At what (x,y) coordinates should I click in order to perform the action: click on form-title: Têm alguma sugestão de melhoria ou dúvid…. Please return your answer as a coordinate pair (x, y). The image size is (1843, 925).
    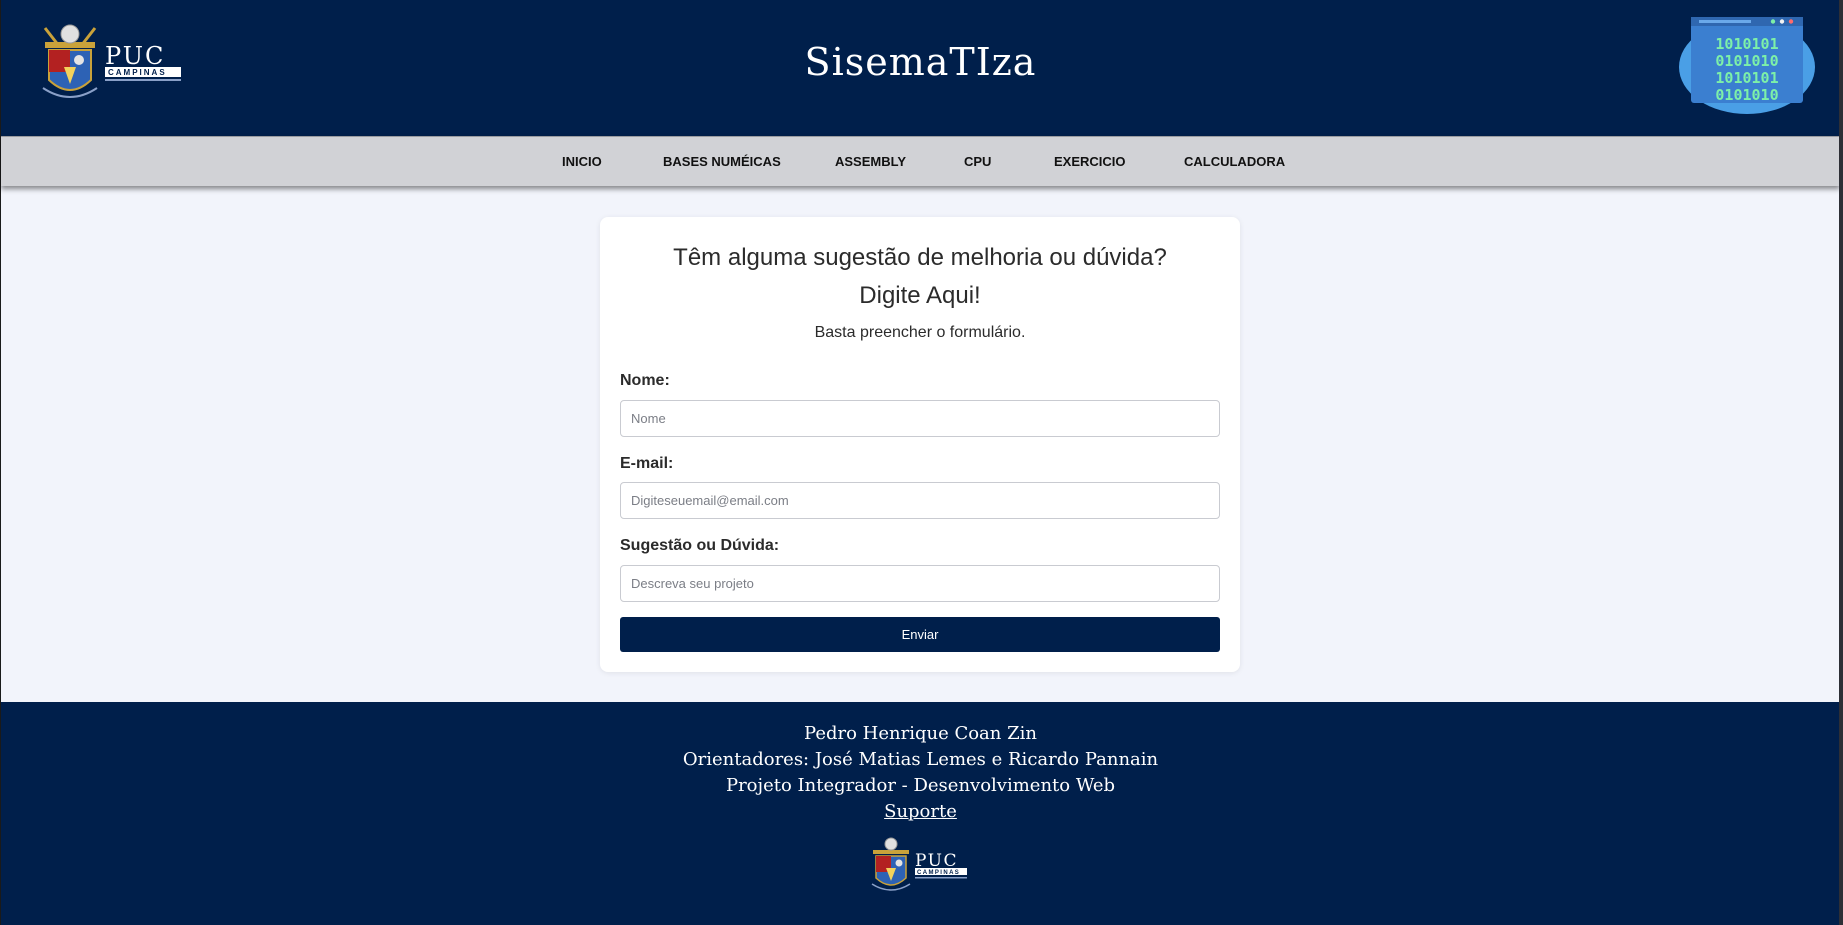
    Looking at the image, I should click on (920, 277).